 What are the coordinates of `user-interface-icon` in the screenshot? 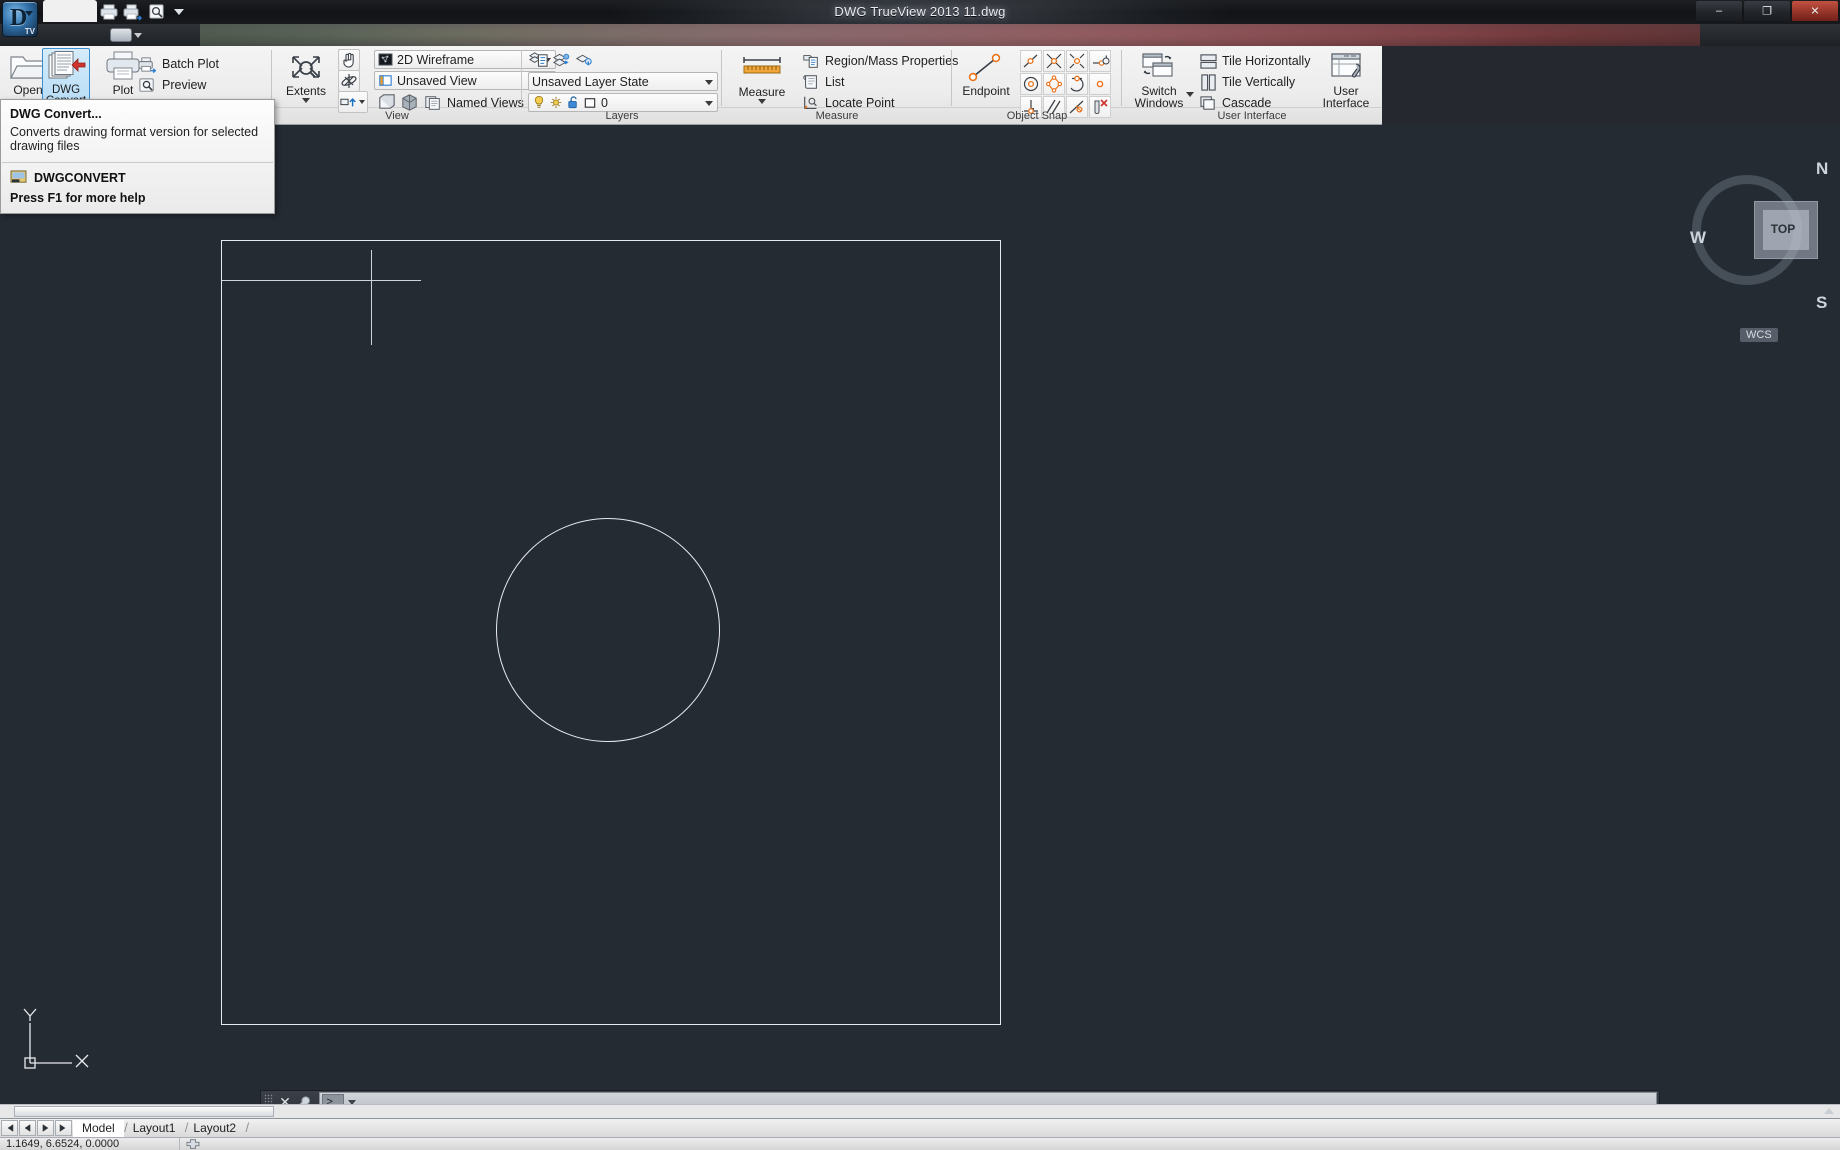 It's located at (1346, 68).